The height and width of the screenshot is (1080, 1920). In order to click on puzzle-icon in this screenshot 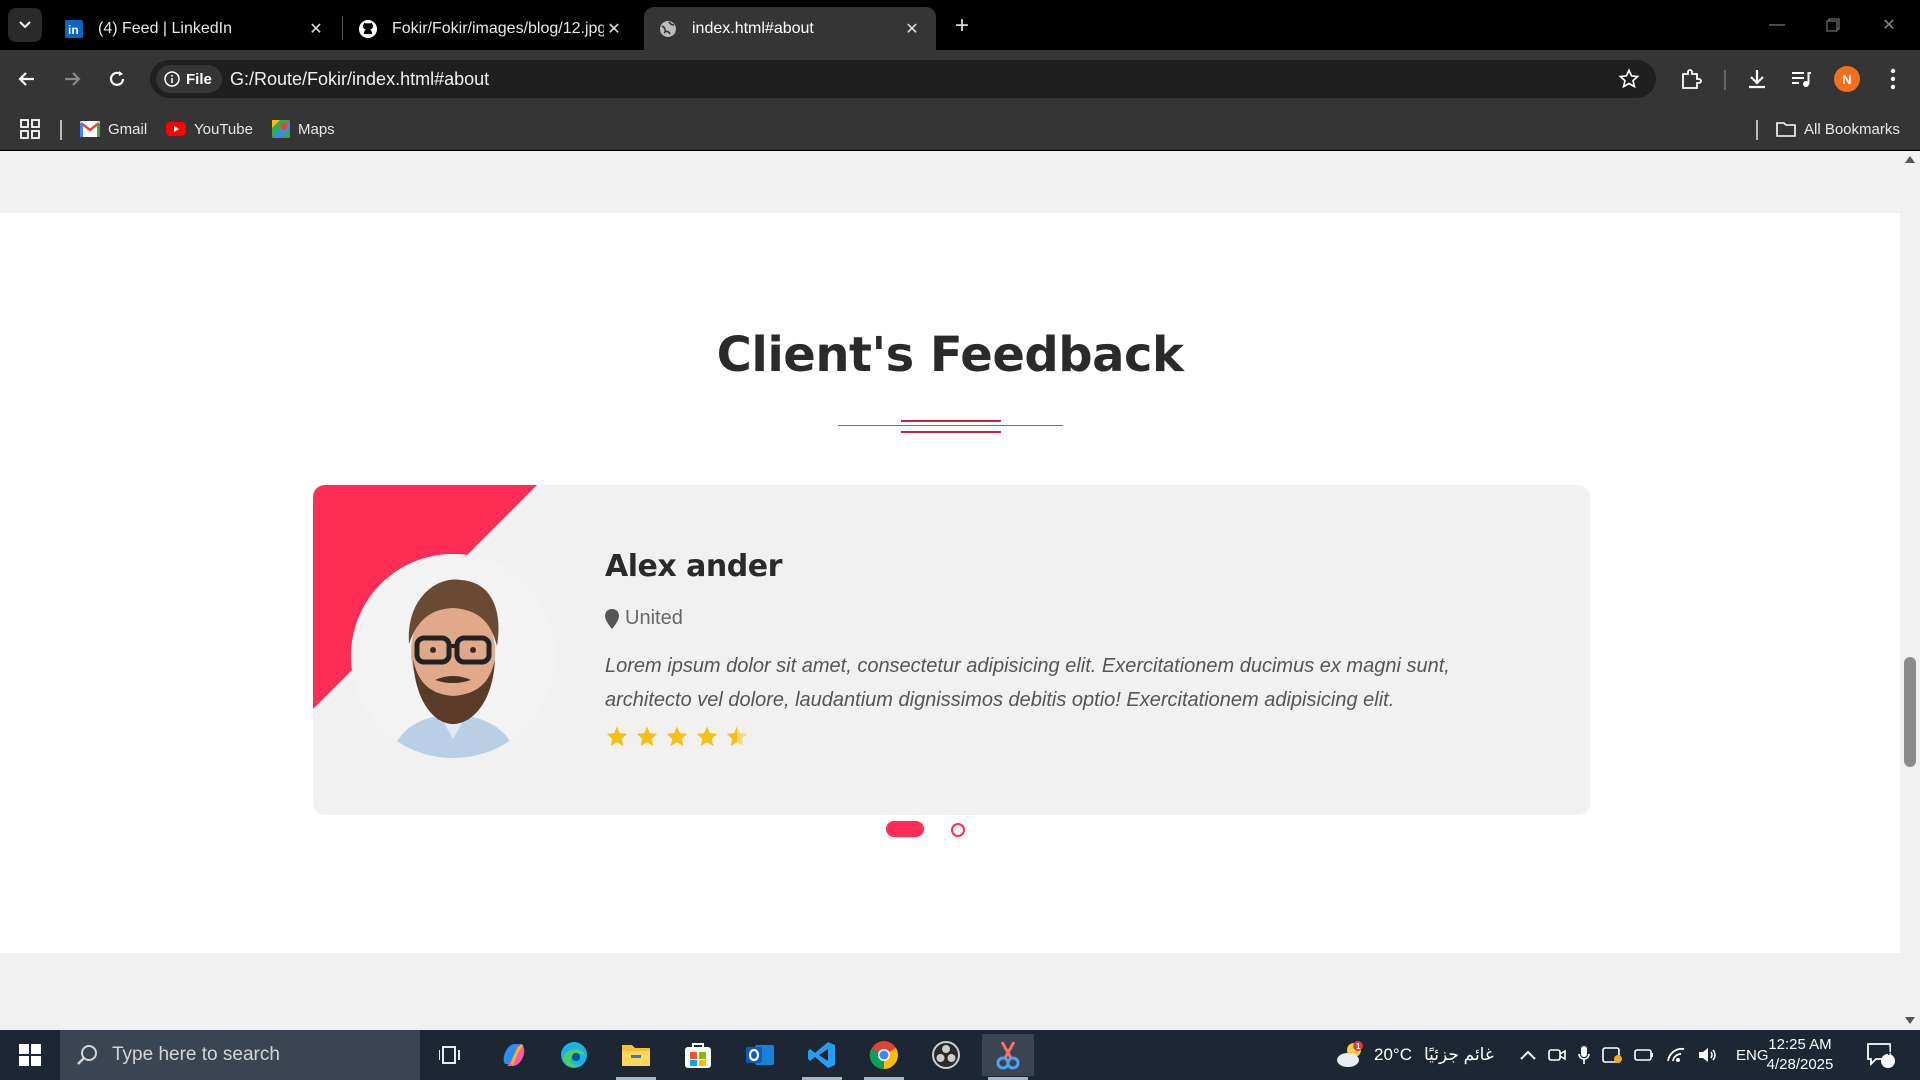, I will do `click(1692, 79)`.